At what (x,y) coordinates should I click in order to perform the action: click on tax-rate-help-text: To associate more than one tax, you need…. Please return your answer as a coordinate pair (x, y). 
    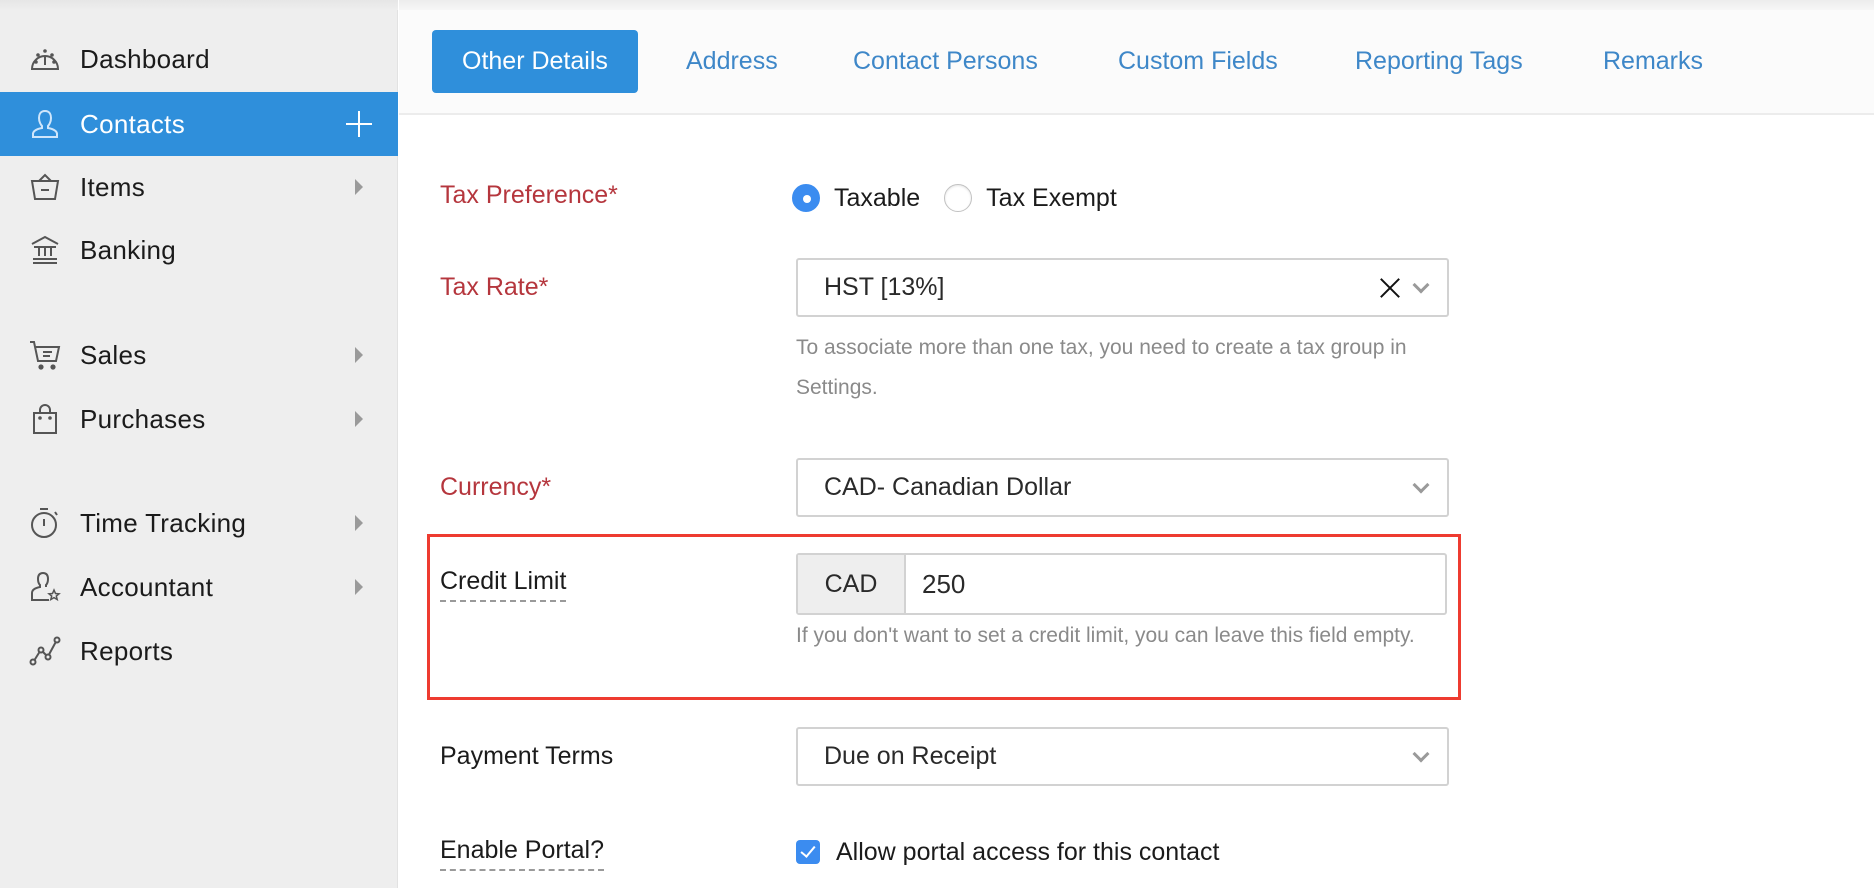
    Looking at the image, I should click on (1101, 367).